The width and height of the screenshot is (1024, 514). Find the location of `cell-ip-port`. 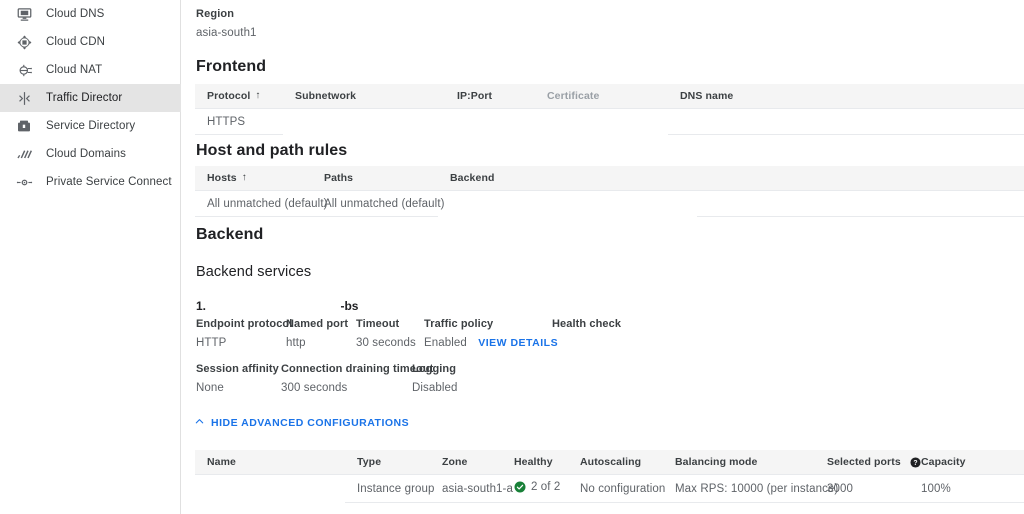

cell-ip-port is located at coordinates (490, 122).